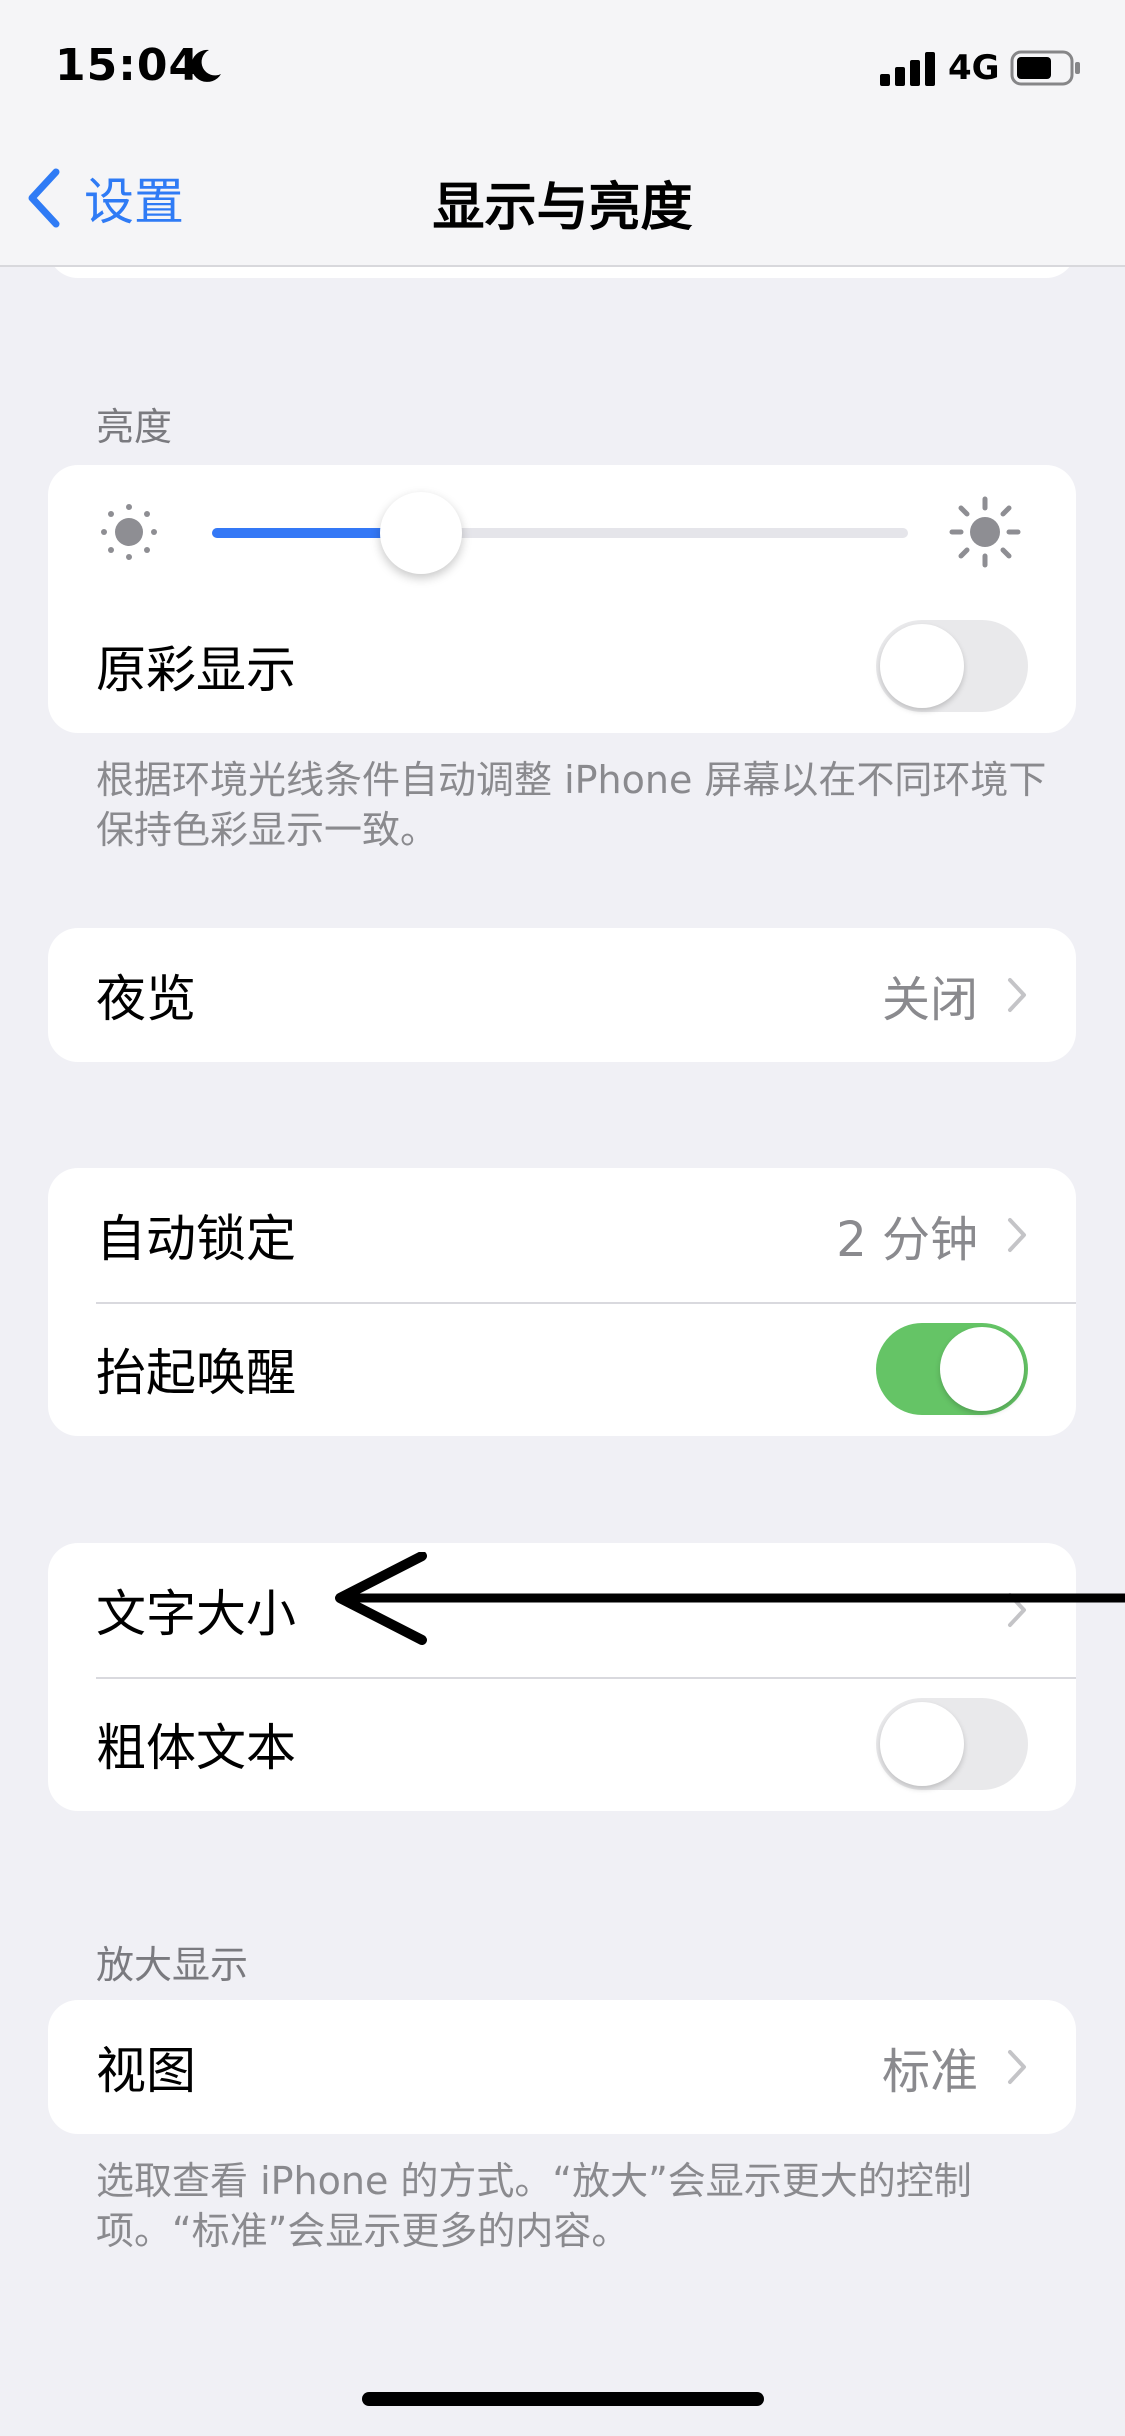  What do you see at coordinates (1045, 68) in the screenshot?
I see `battery-icon` at bounding box center [1045, 68].